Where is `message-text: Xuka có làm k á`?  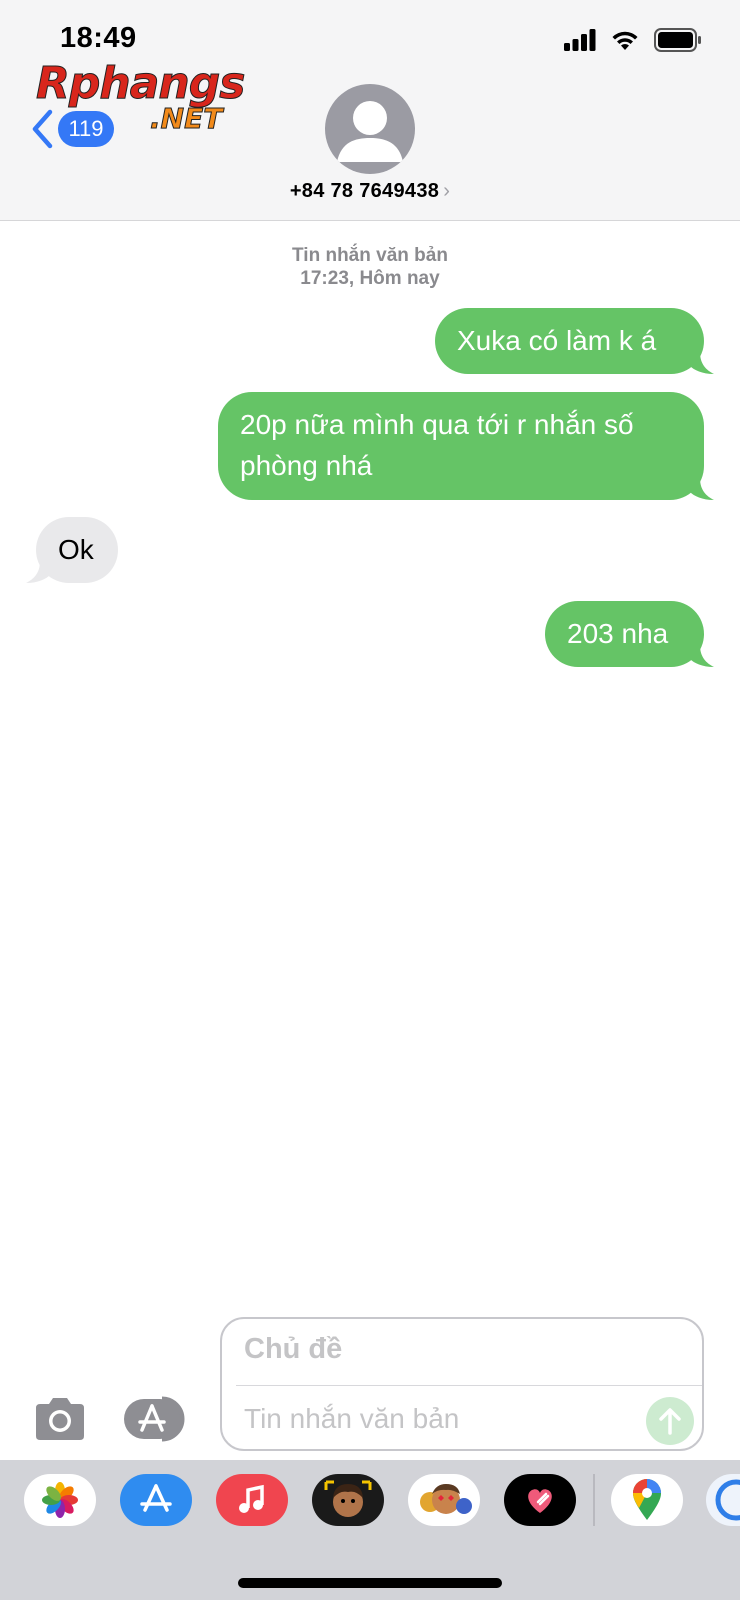 message-text: Xuka có làm k á is located at coordinates (557, 340).